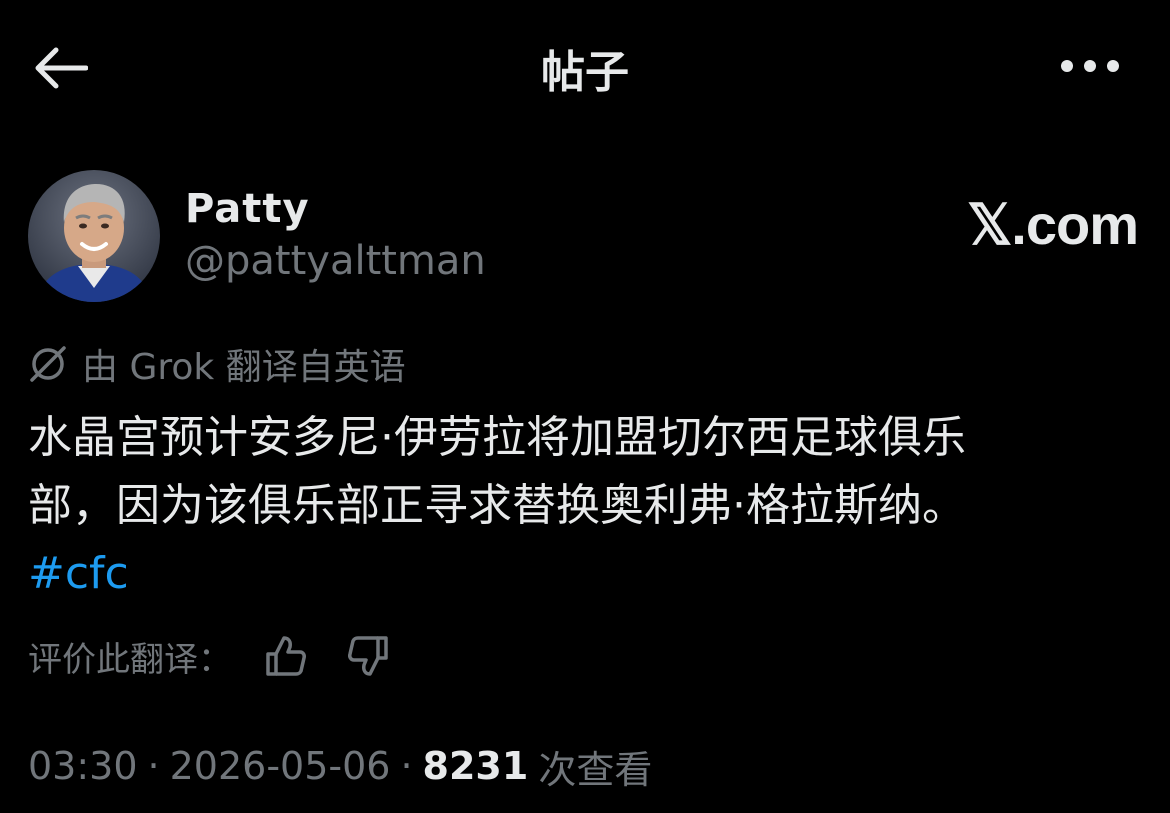 The width and height of the screenshot is (1170, 813). What do you see at coordinates (595, 769) in the screenshot?
I see `views-label: 次查看` at bounding box center [595, 769].